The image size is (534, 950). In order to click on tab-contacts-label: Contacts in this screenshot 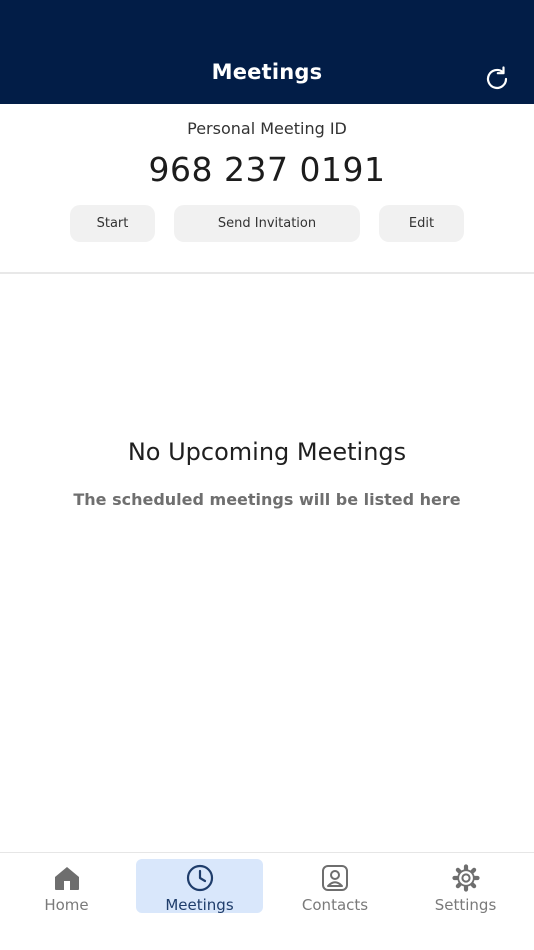, I will do `click(335, 905)`.